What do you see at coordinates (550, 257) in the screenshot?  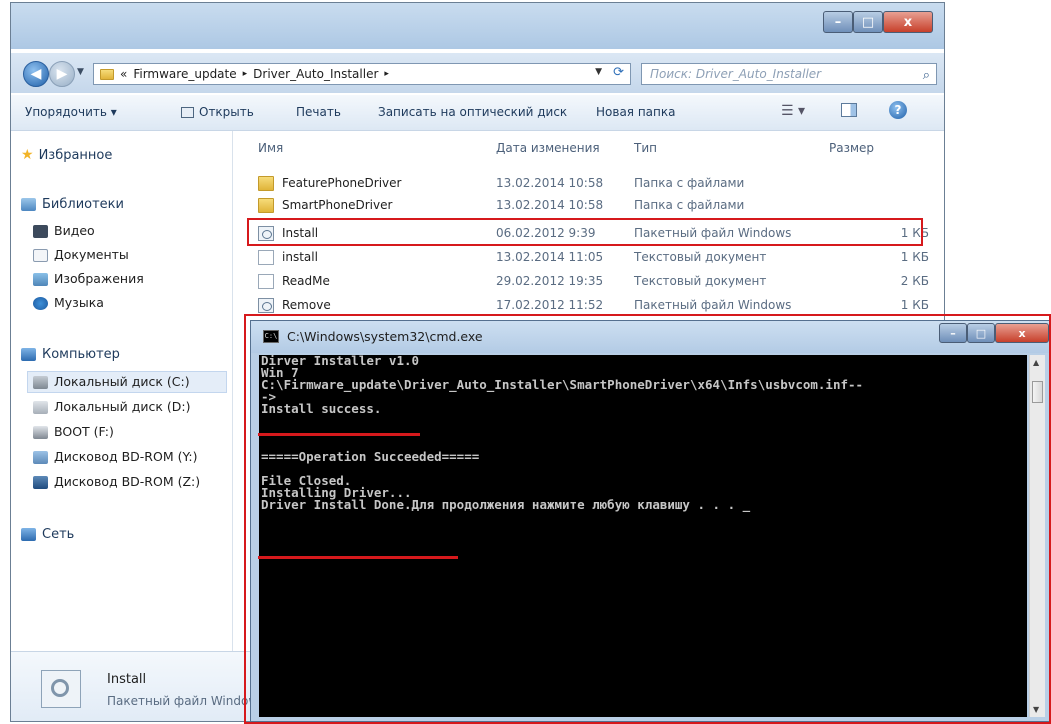 I see `file-date: 13.02.2014 11:05` at bounding box center [550, 257].